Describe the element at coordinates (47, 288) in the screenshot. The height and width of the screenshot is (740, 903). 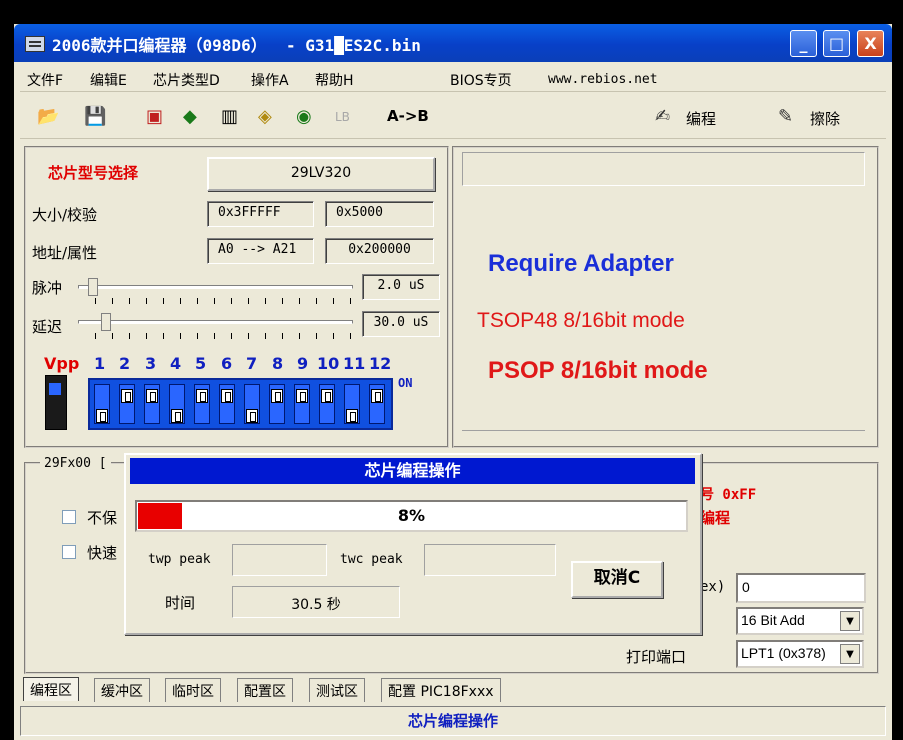
I see `pulse-label: 脉冲` at that location.